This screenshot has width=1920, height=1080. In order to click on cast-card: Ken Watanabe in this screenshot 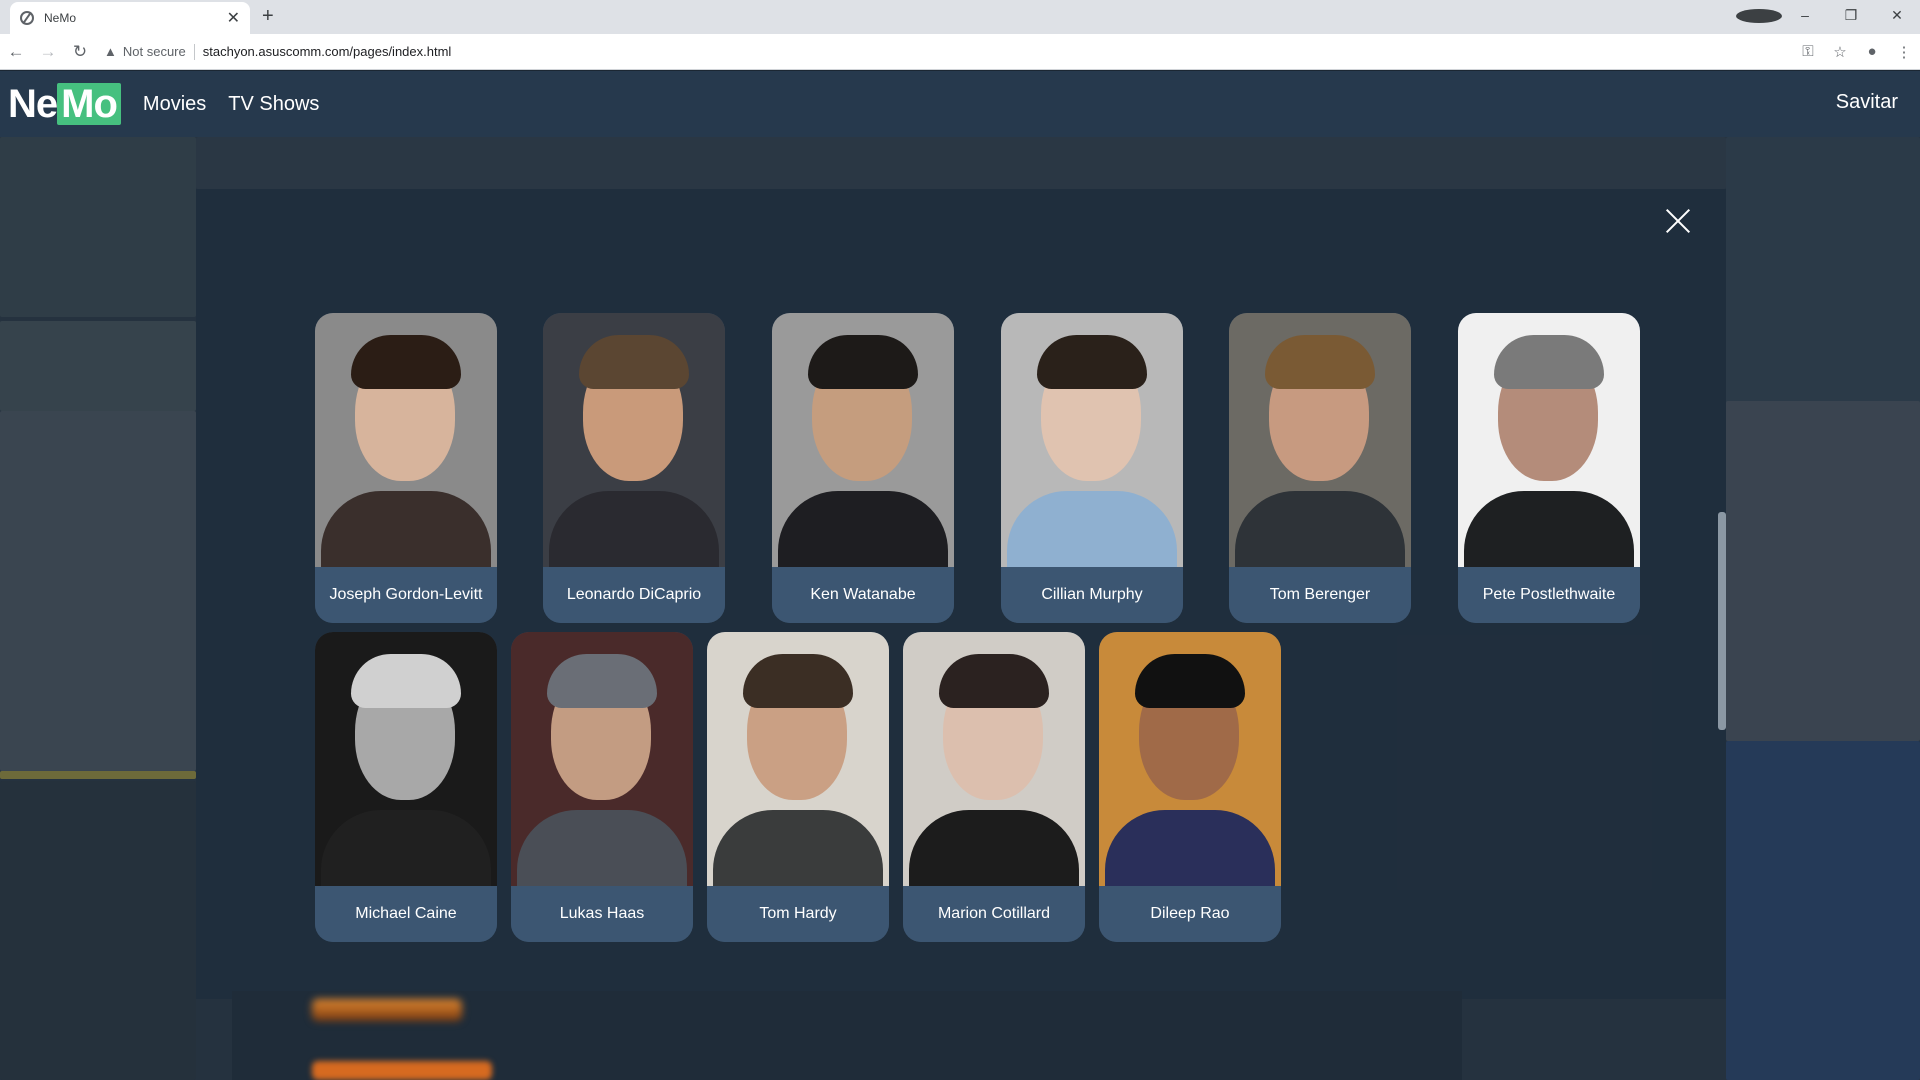, I will do `click(863, 468)`.